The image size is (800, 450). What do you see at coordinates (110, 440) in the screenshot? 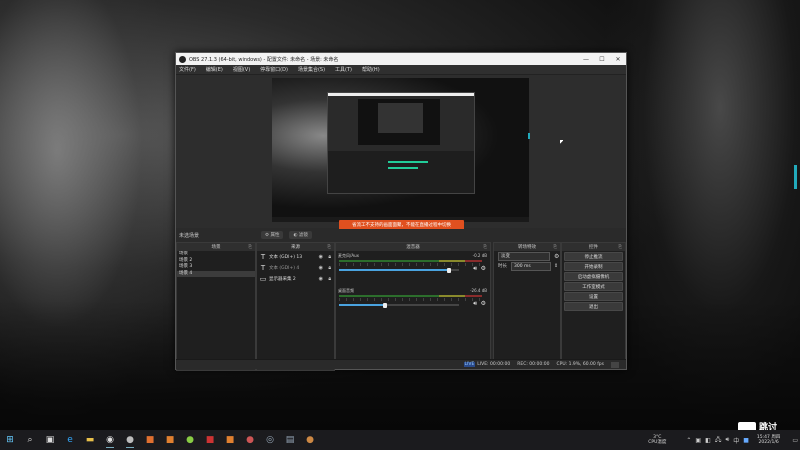
I see `app-icon: ◉` at bounding box center [110, 440].